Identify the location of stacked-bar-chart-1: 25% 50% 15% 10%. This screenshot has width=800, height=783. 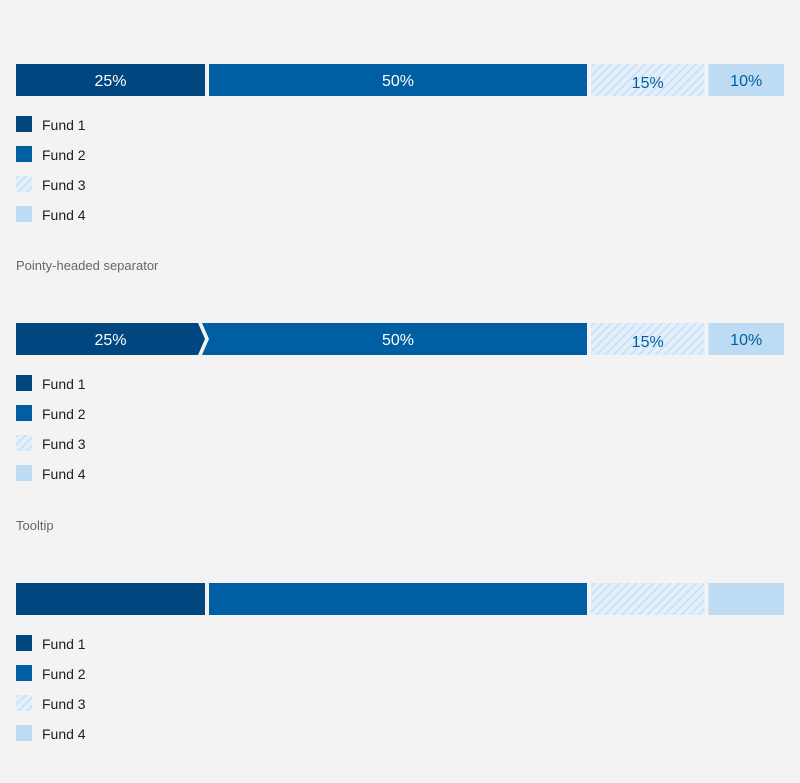
(400, 80).